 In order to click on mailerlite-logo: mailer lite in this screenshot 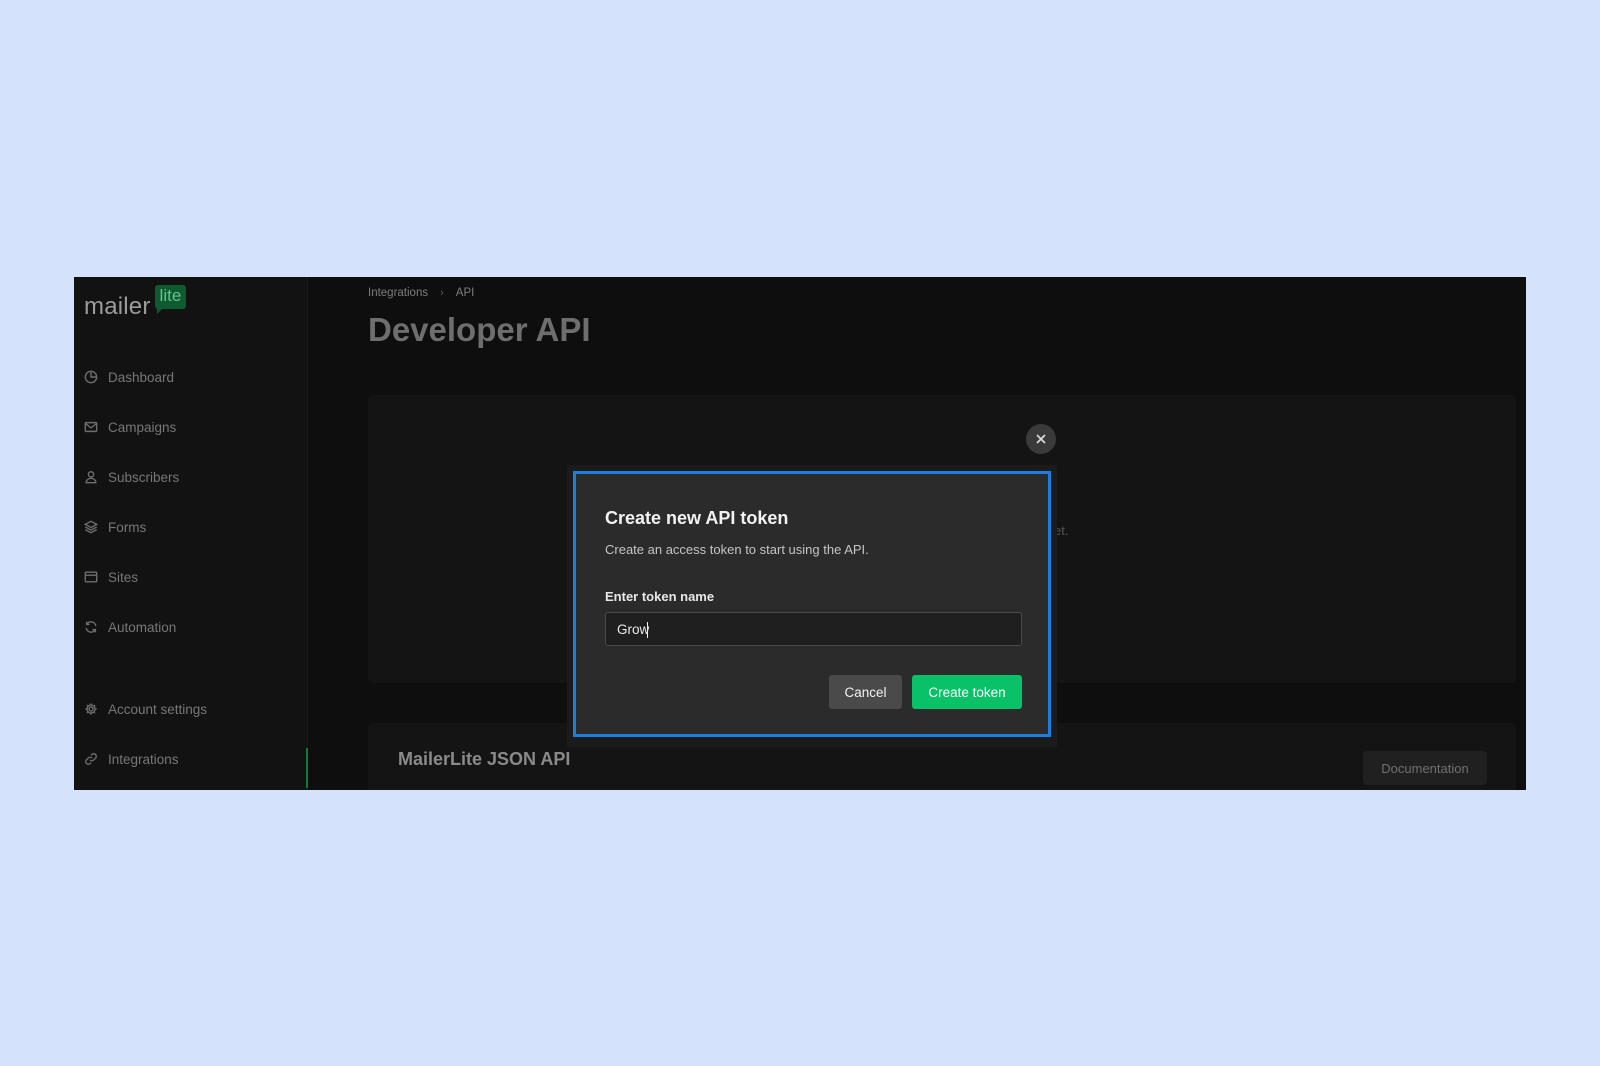, I will do `click(135, 305)`.